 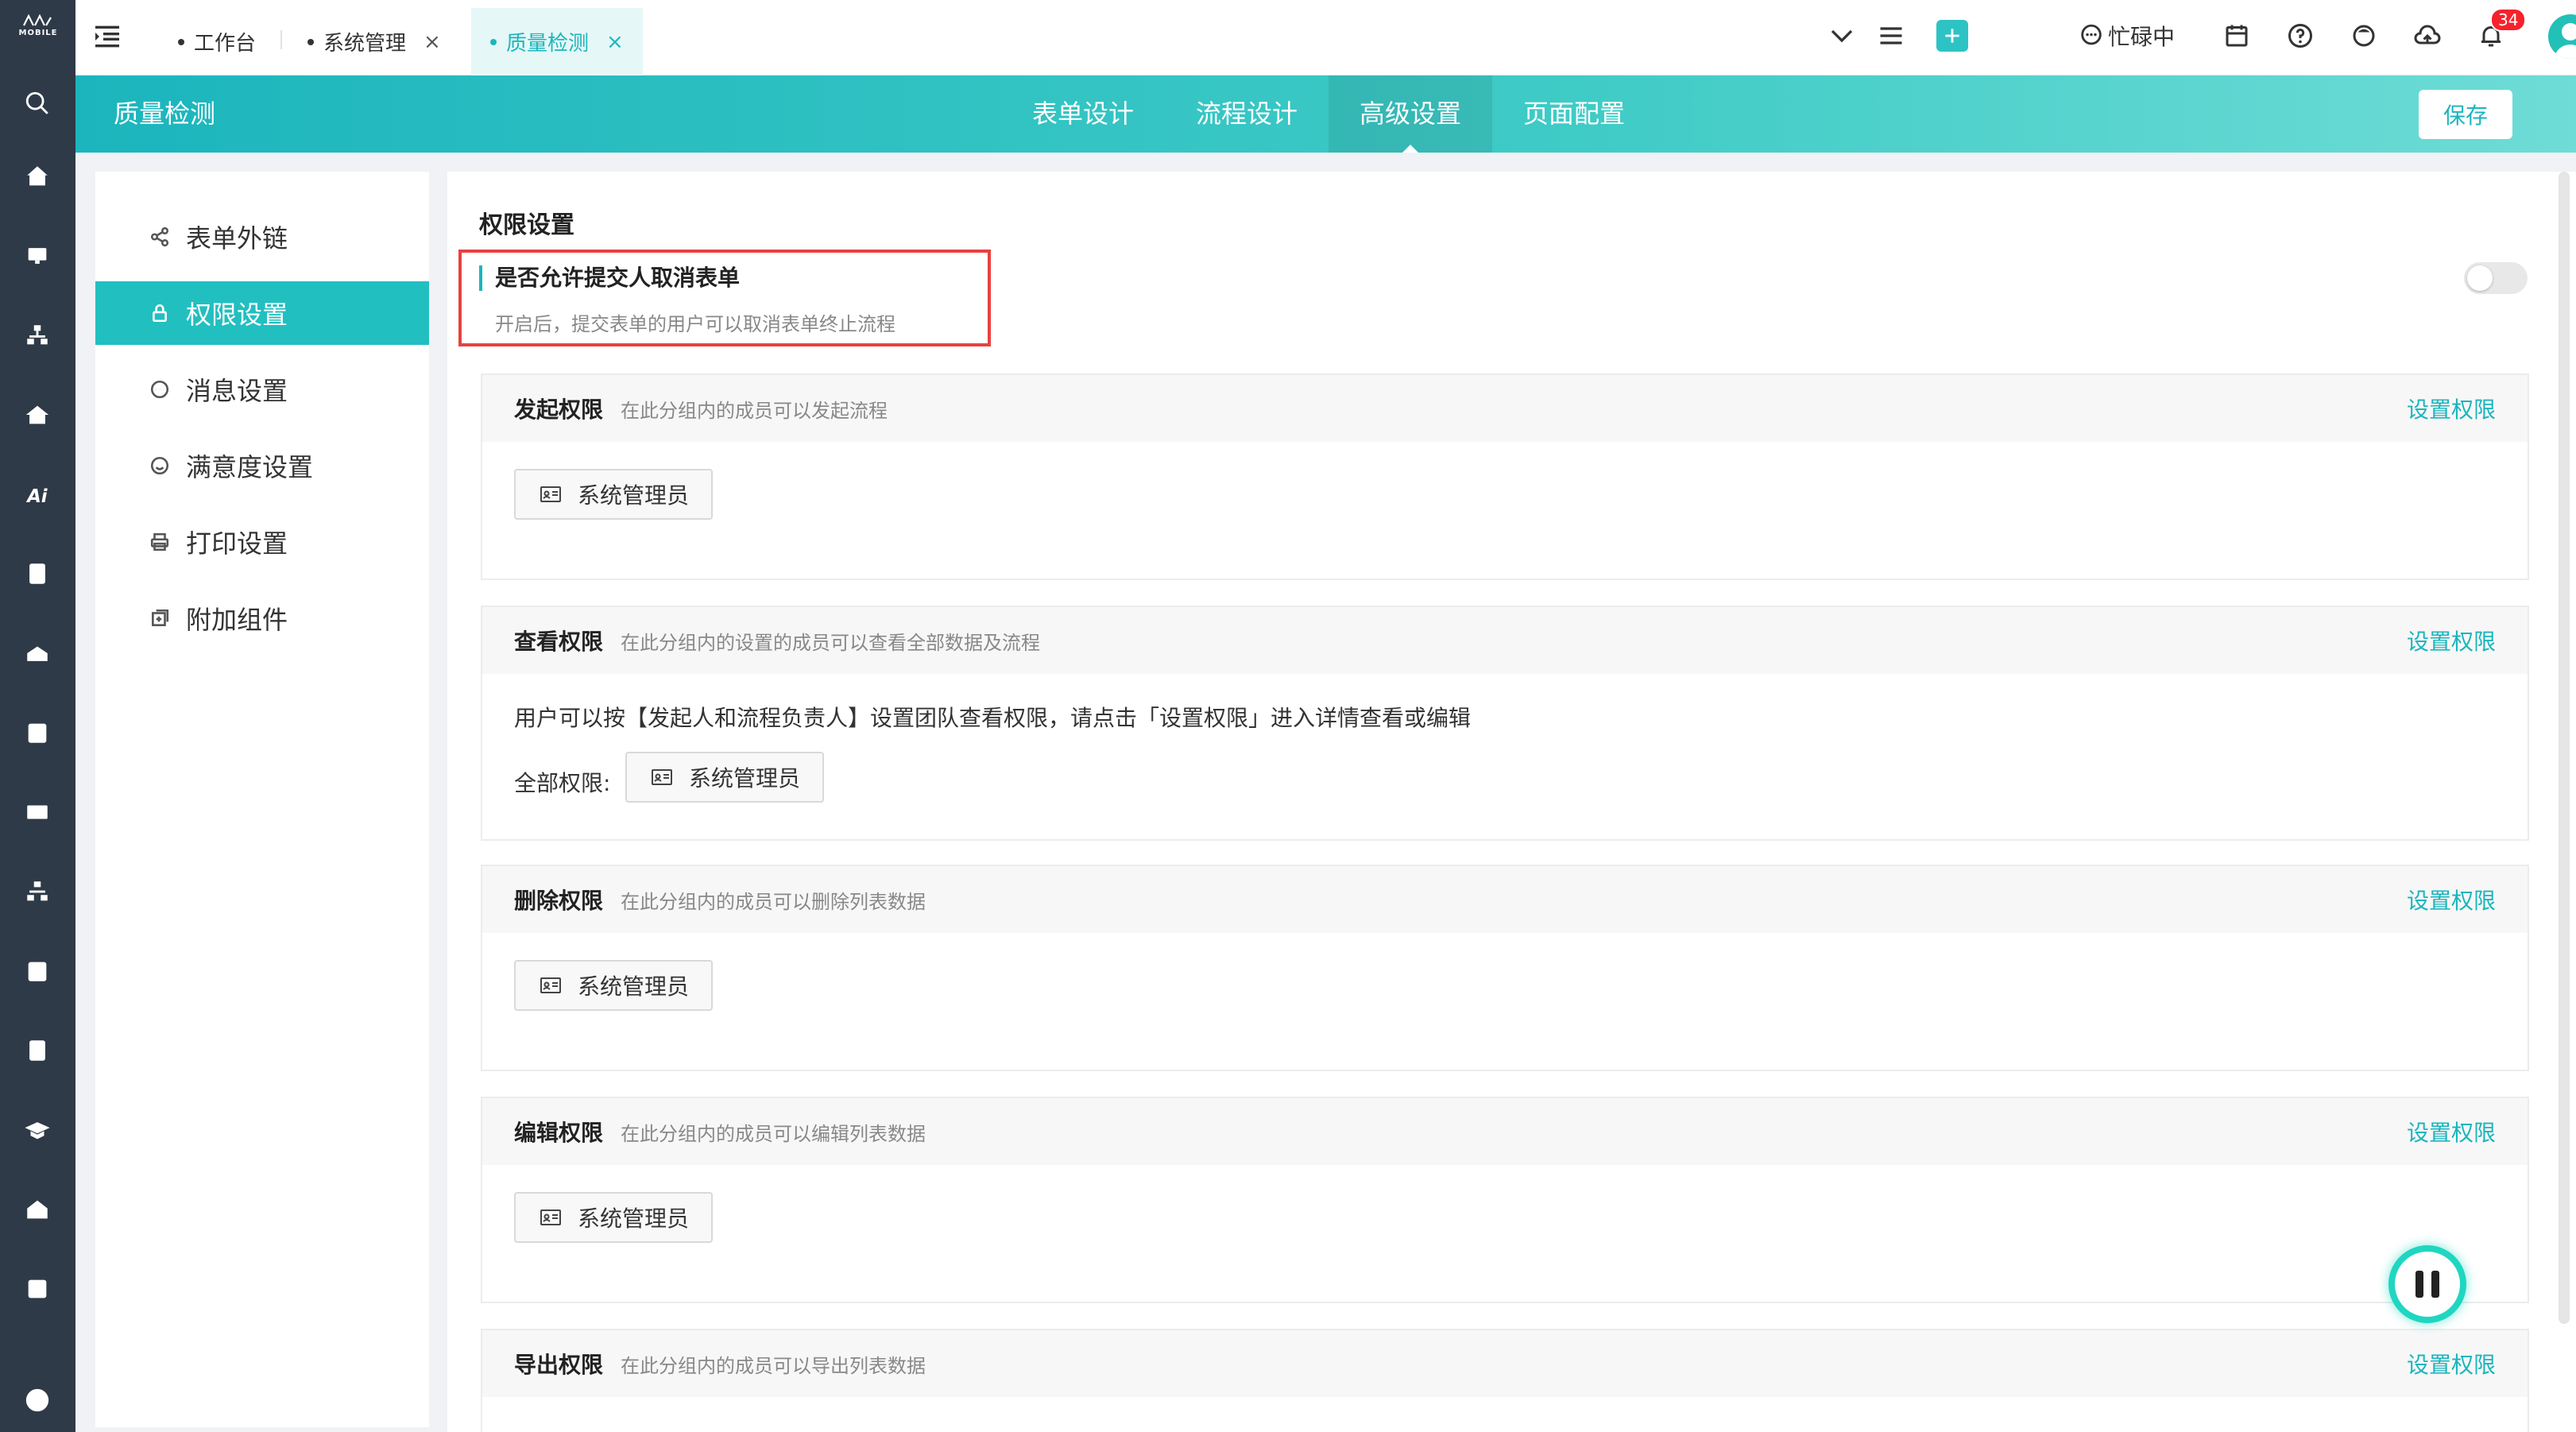 I want to click on cancel-option-title: 是否允许提交人取消表单, so click(x=609, y=278).